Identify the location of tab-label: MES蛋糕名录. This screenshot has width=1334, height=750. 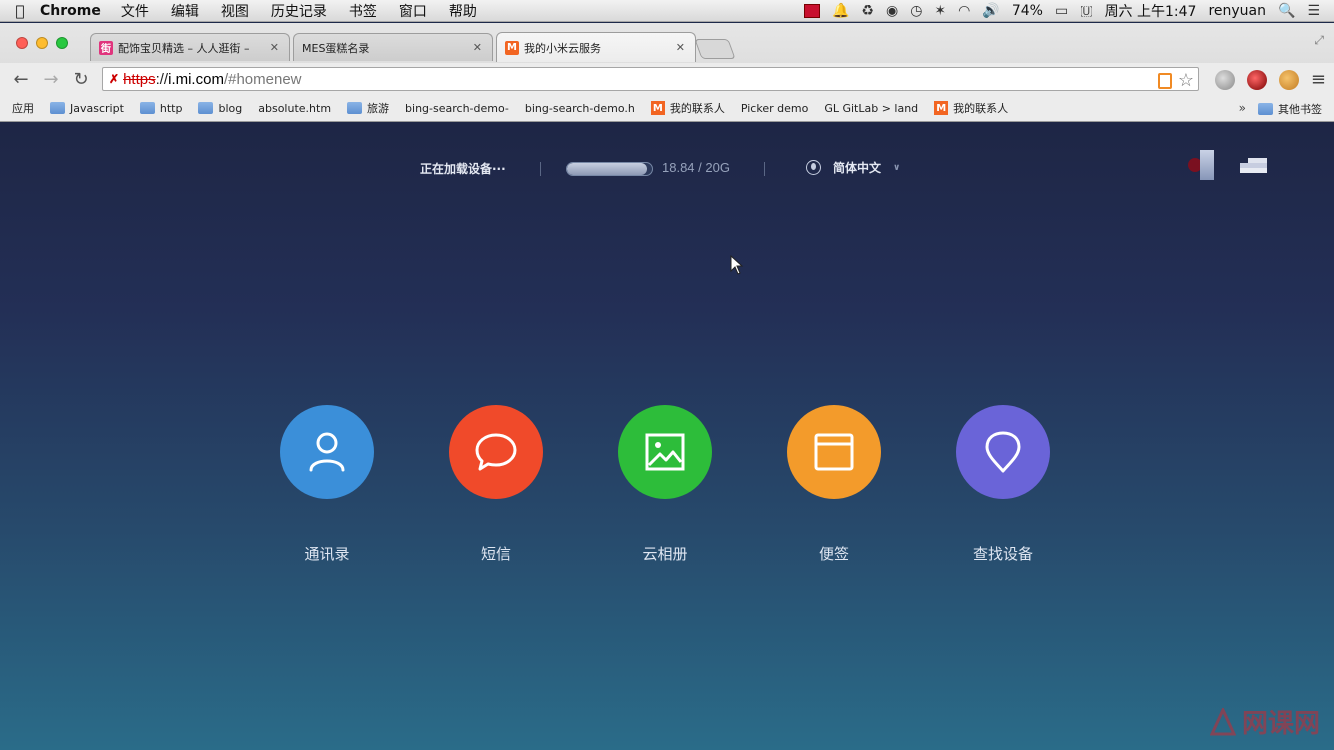
(336, 48).